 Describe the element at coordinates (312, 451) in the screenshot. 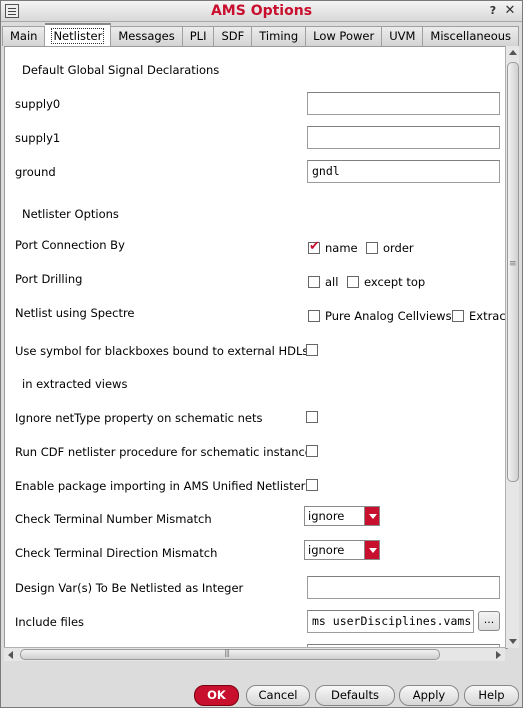

I see `run-cdf-checkbox` at that location.